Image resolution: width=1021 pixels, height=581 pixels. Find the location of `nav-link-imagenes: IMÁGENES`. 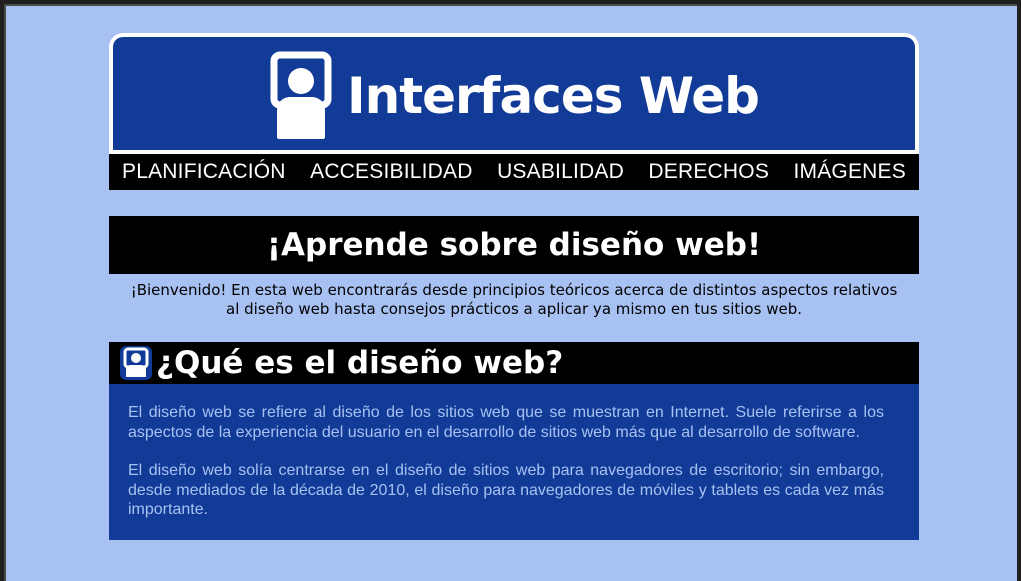

nav-link-imagenes: IMÁGENES is located at coordinates (850, 172).